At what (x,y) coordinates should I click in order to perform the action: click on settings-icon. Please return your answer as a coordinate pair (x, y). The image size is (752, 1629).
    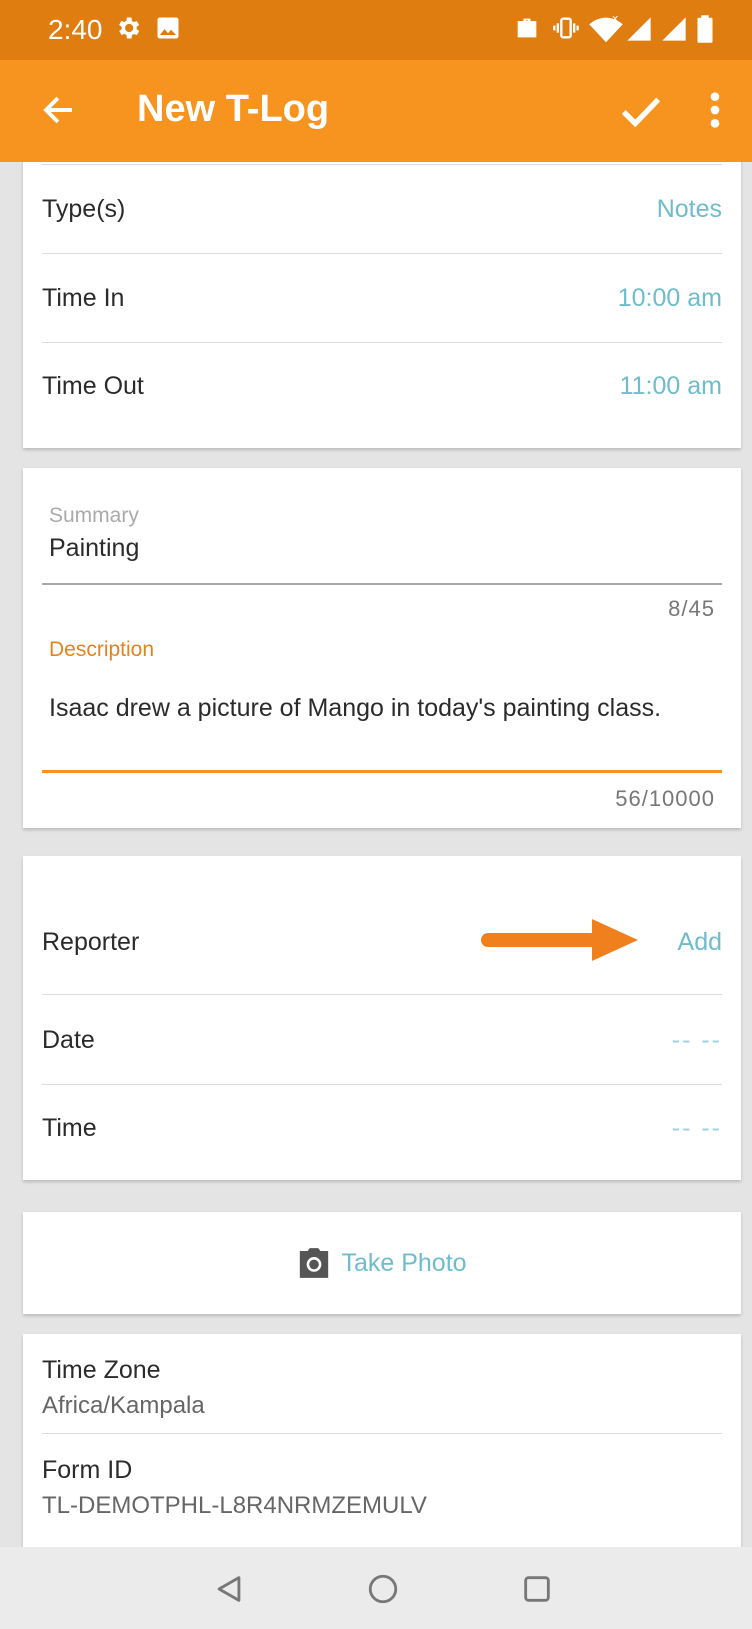
    Looking at the image, I should click on (129, 28).